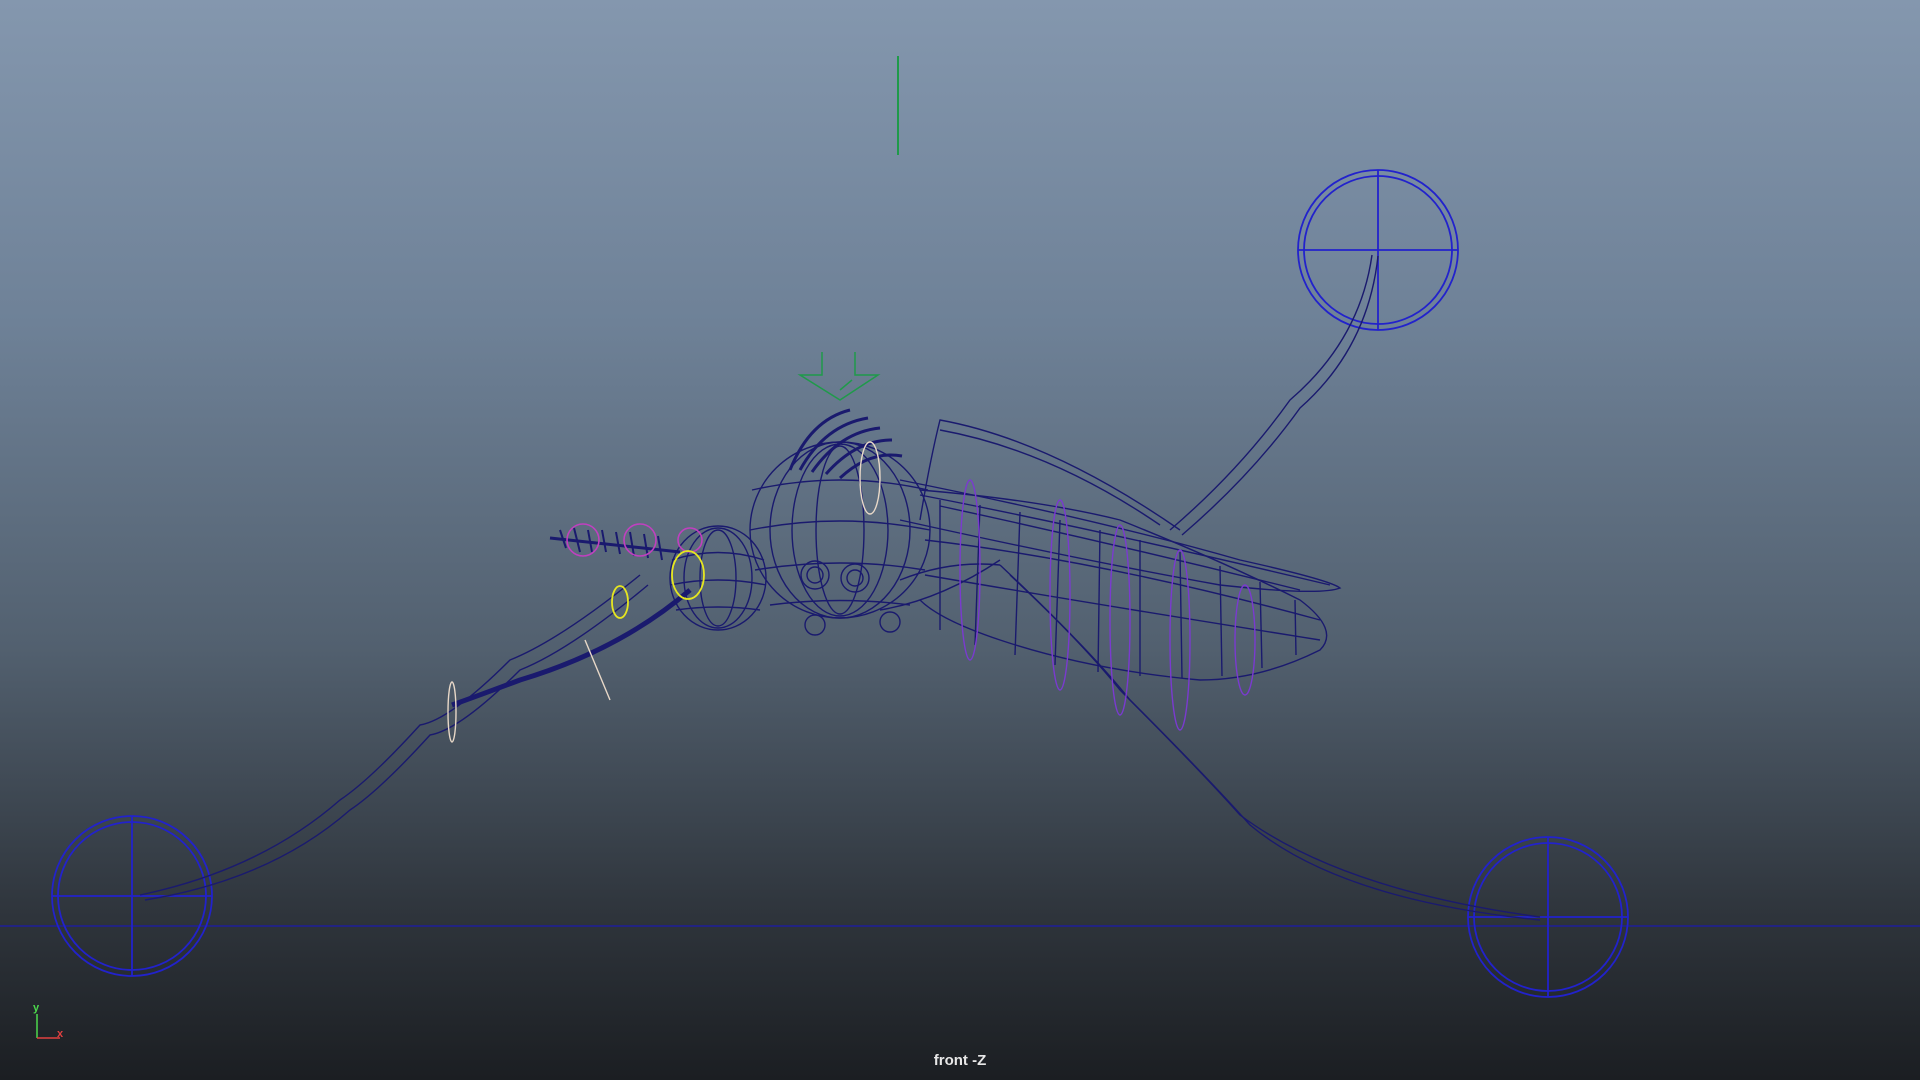  What do you see at coordinates (36, 1008) in the screenshot?
I see `axis-y-label: y` at bounding box center [36, 1008].